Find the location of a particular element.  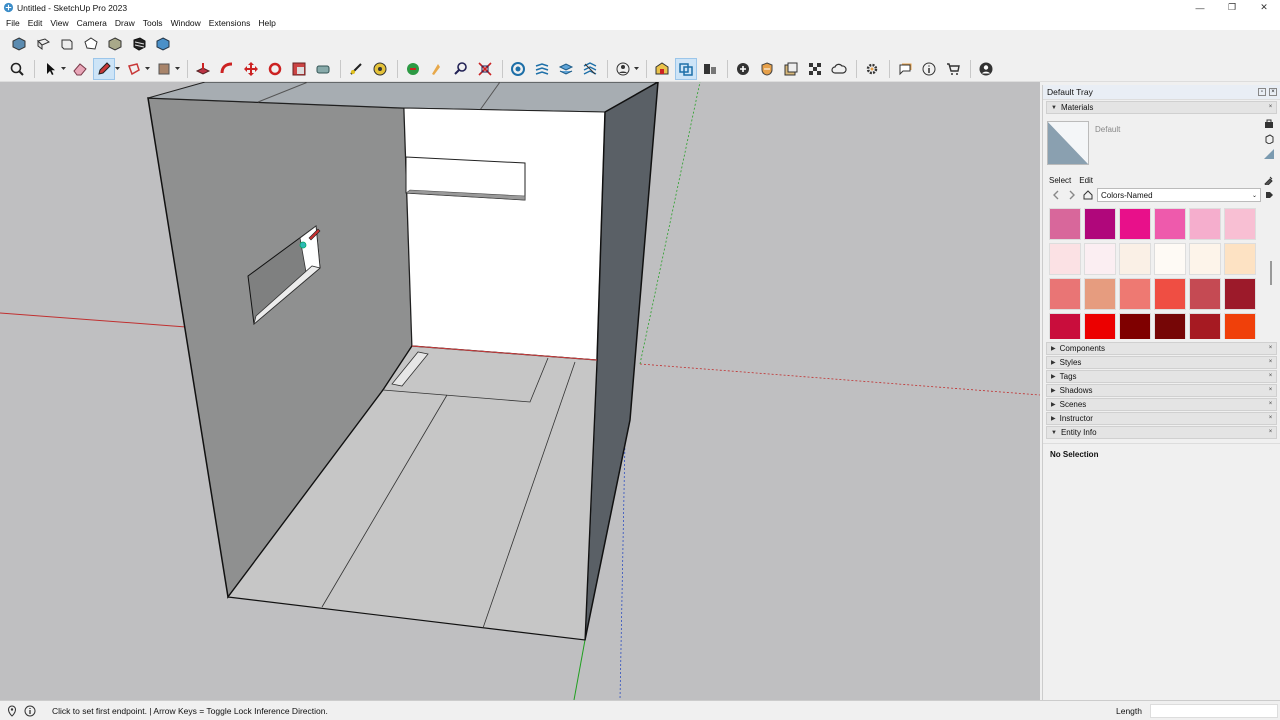

menu-extensions: Extensions is located at coordinates (230, 23).